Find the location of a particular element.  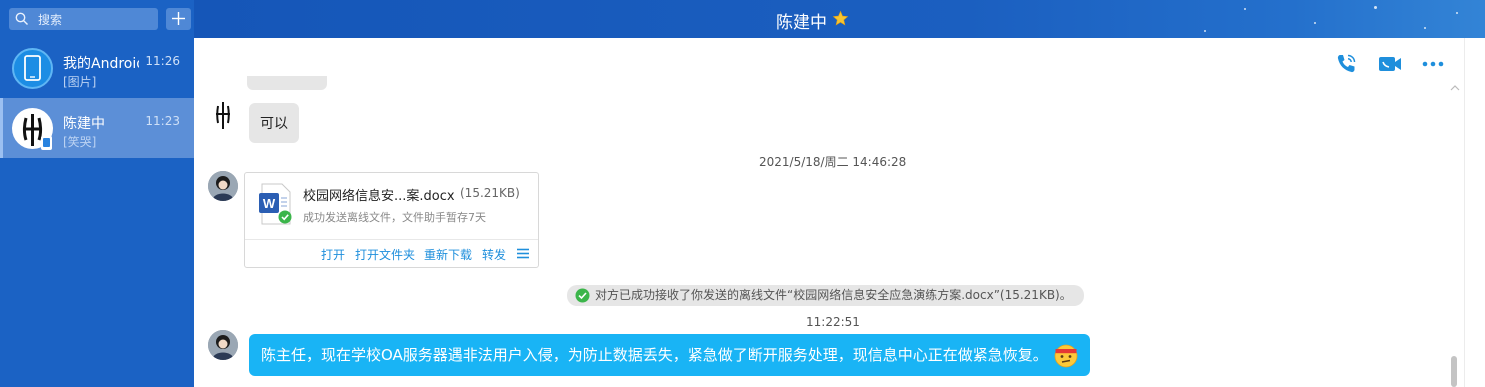

sidebar: 搜索 我的Android手机 11:26 [图片] 陈建中 is located at coordinates (97, 193).